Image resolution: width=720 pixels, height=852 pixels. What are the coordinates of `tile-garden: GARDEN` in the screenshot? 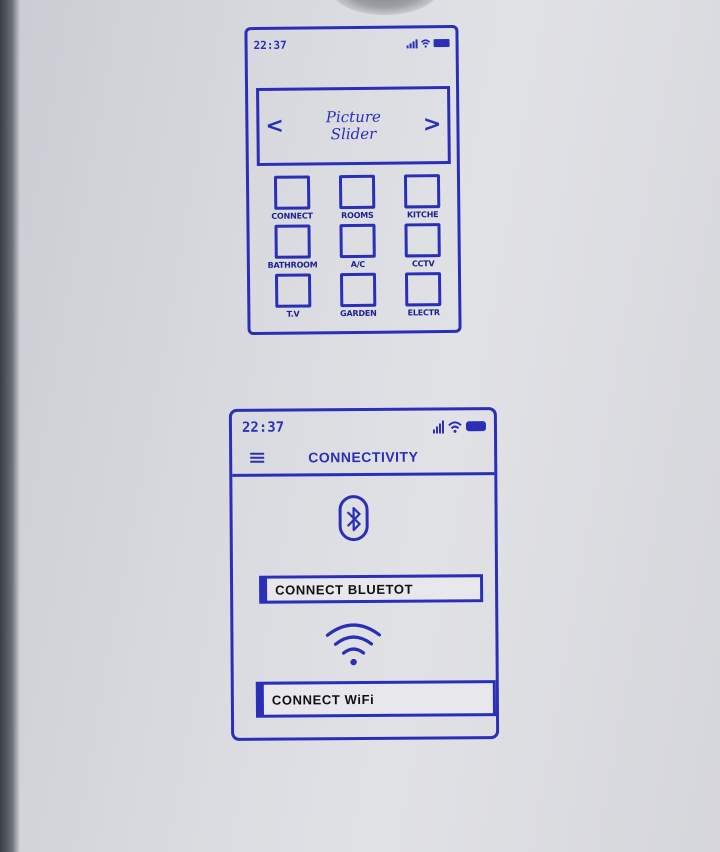 It's located at (358, 295).